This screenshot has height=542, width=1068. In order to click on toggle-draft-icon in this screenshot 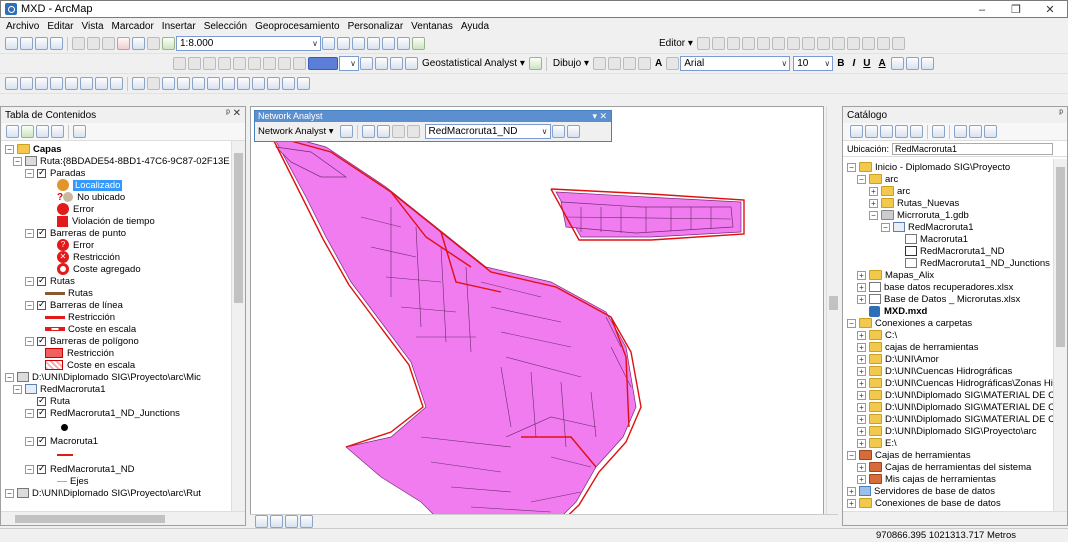, I will do `click(366, 63)`.